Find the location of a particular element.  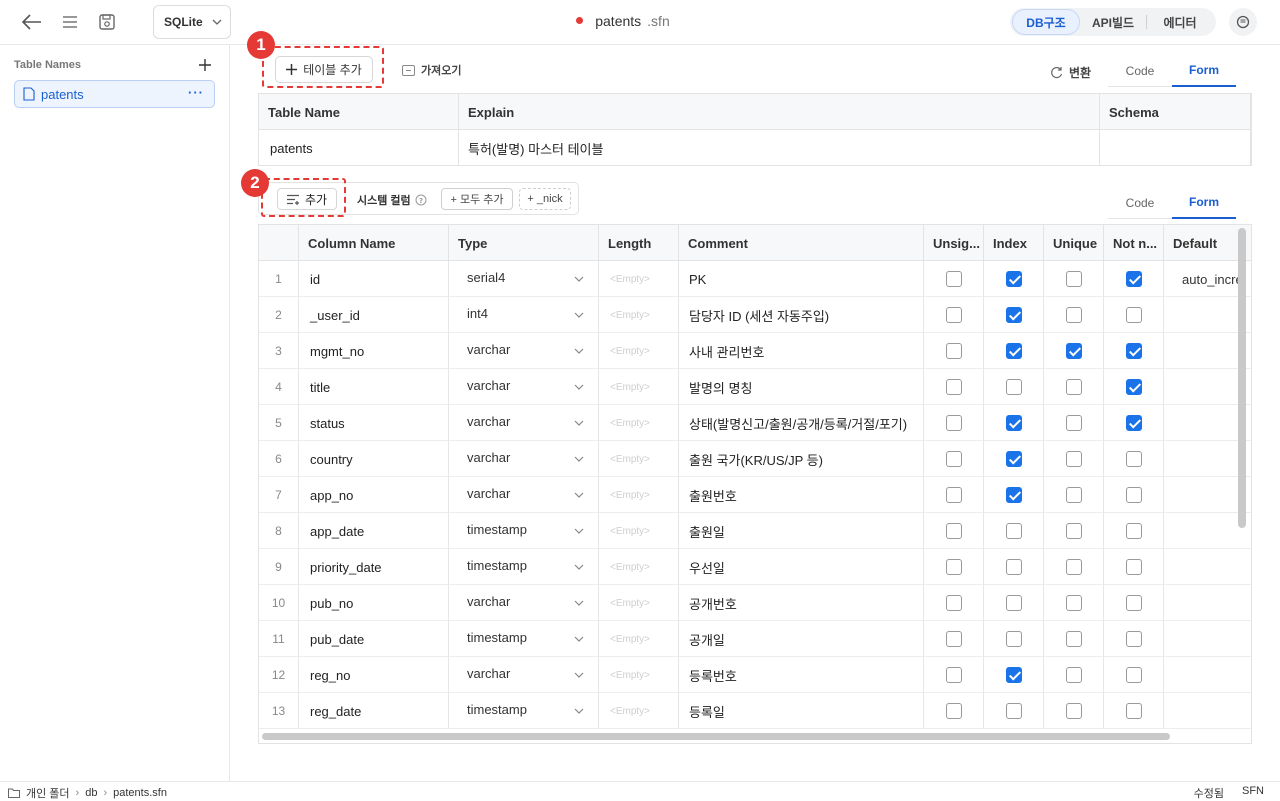

type-select: int4 is located at coordinates (524, 315).